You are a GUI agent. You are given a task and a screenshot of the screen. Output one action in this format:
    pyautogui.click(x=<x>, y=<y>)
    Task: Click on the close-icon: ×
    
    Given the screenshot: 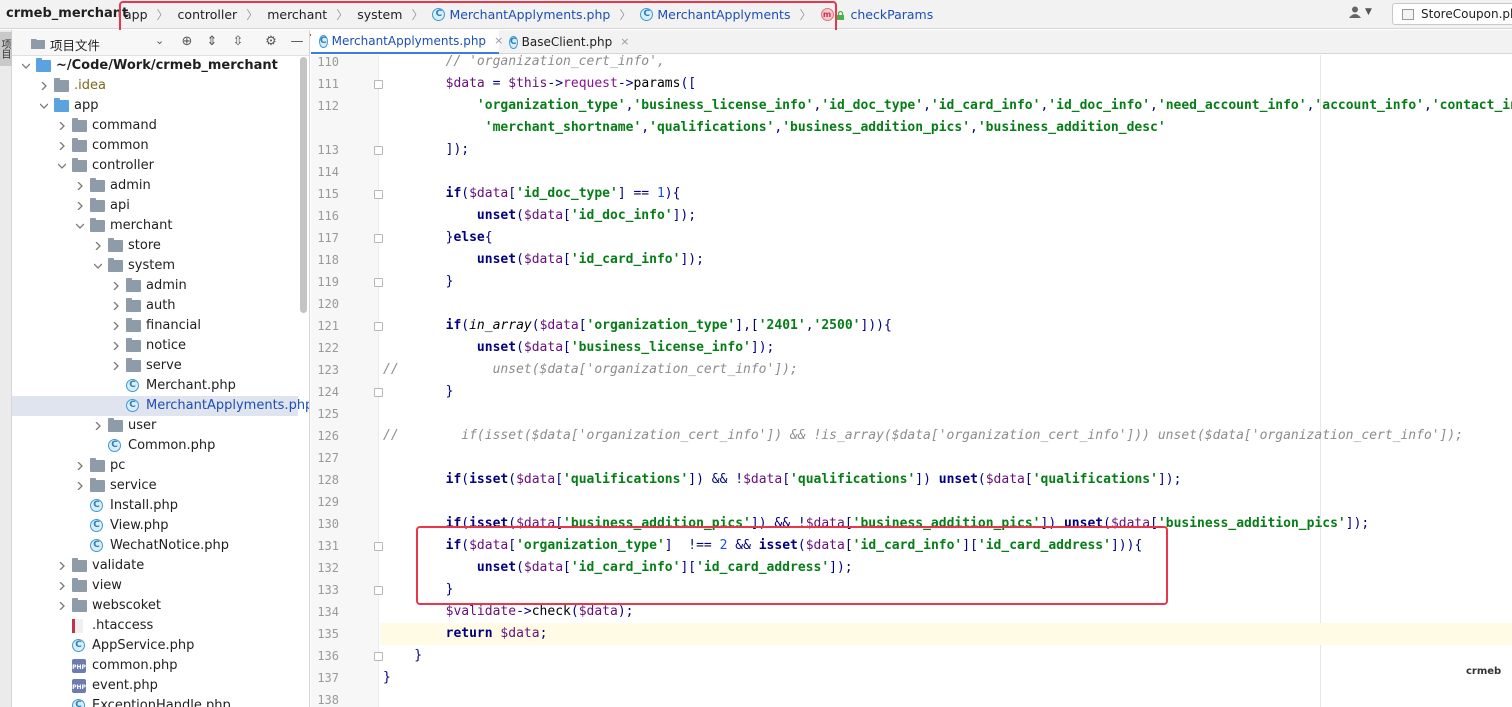 What is the action you would take?
    pyautogui.click(x=624, y=42)
    